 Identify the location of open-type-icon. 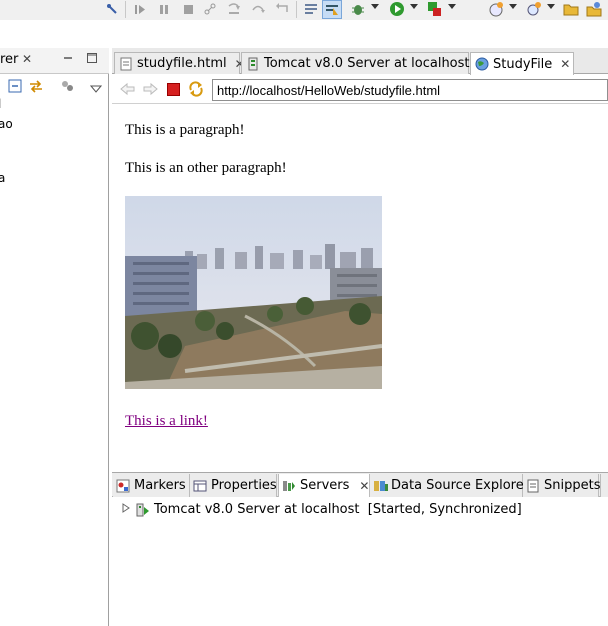
(594, 9).